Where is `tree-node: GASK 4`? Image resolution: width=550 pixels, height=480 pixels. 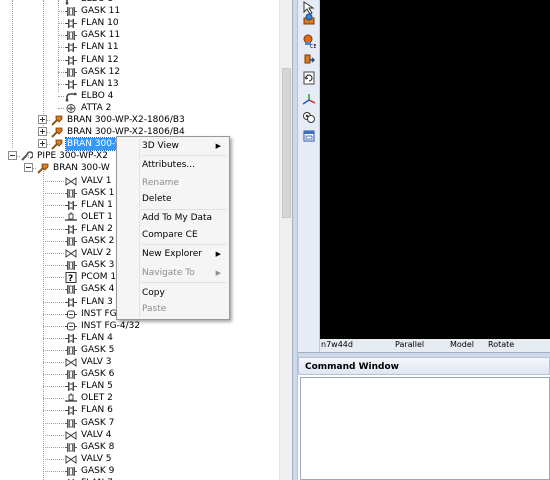
tree-node: GASK 4 is located at coordinates (90, 289).